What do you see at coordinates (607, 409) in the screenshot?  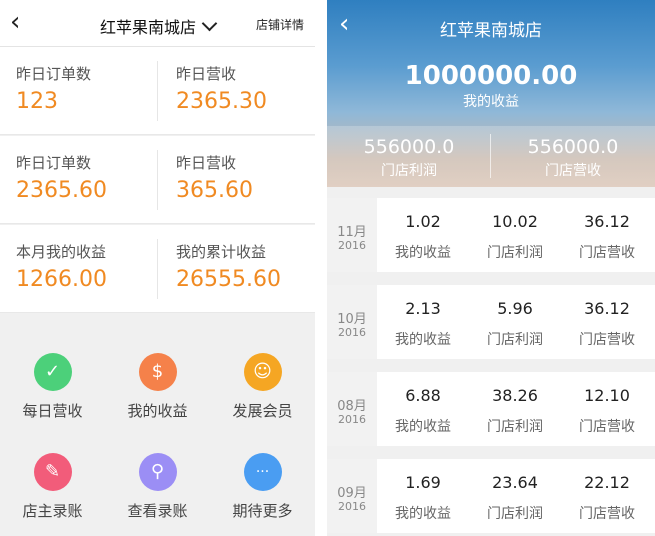 I see `store-revenue-cell: 12.10 门店营收` at bounding box center [607, 409].